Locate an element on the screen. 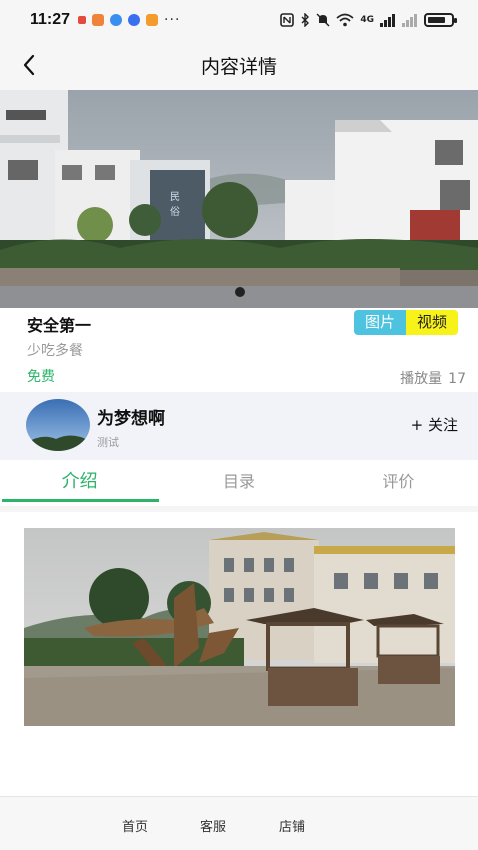 This screenshot has height=850, width=478. chevron-left-icon is located at coordinates (29, 65).